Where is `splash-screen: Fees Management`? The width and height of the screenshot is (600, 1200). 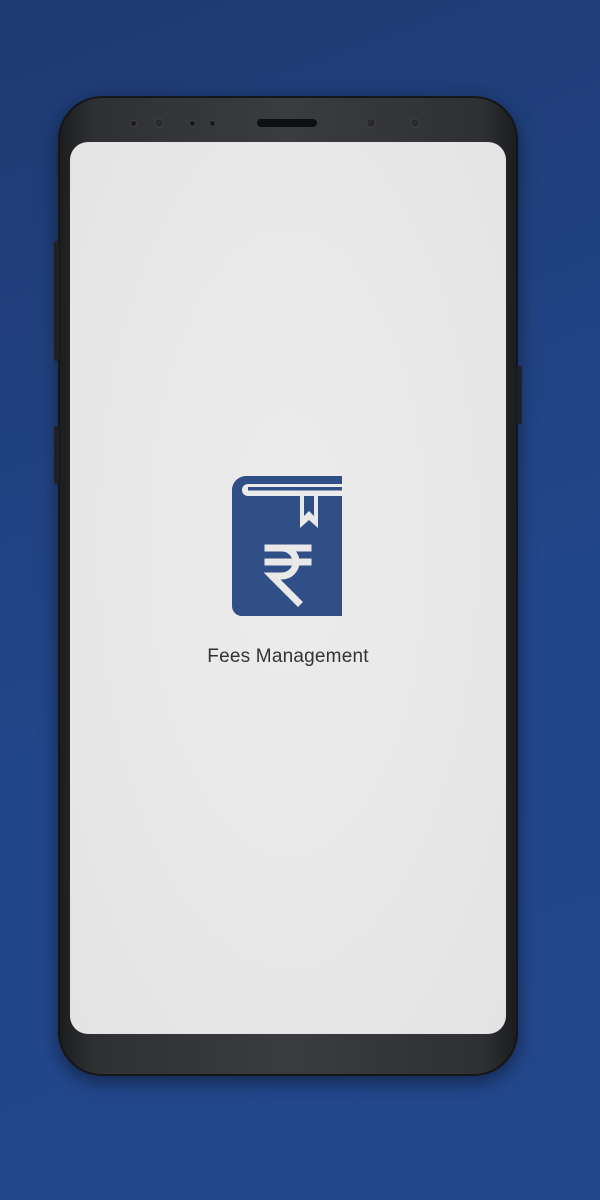
splash-screen: Fees Management is located at coordinates (288, 572).